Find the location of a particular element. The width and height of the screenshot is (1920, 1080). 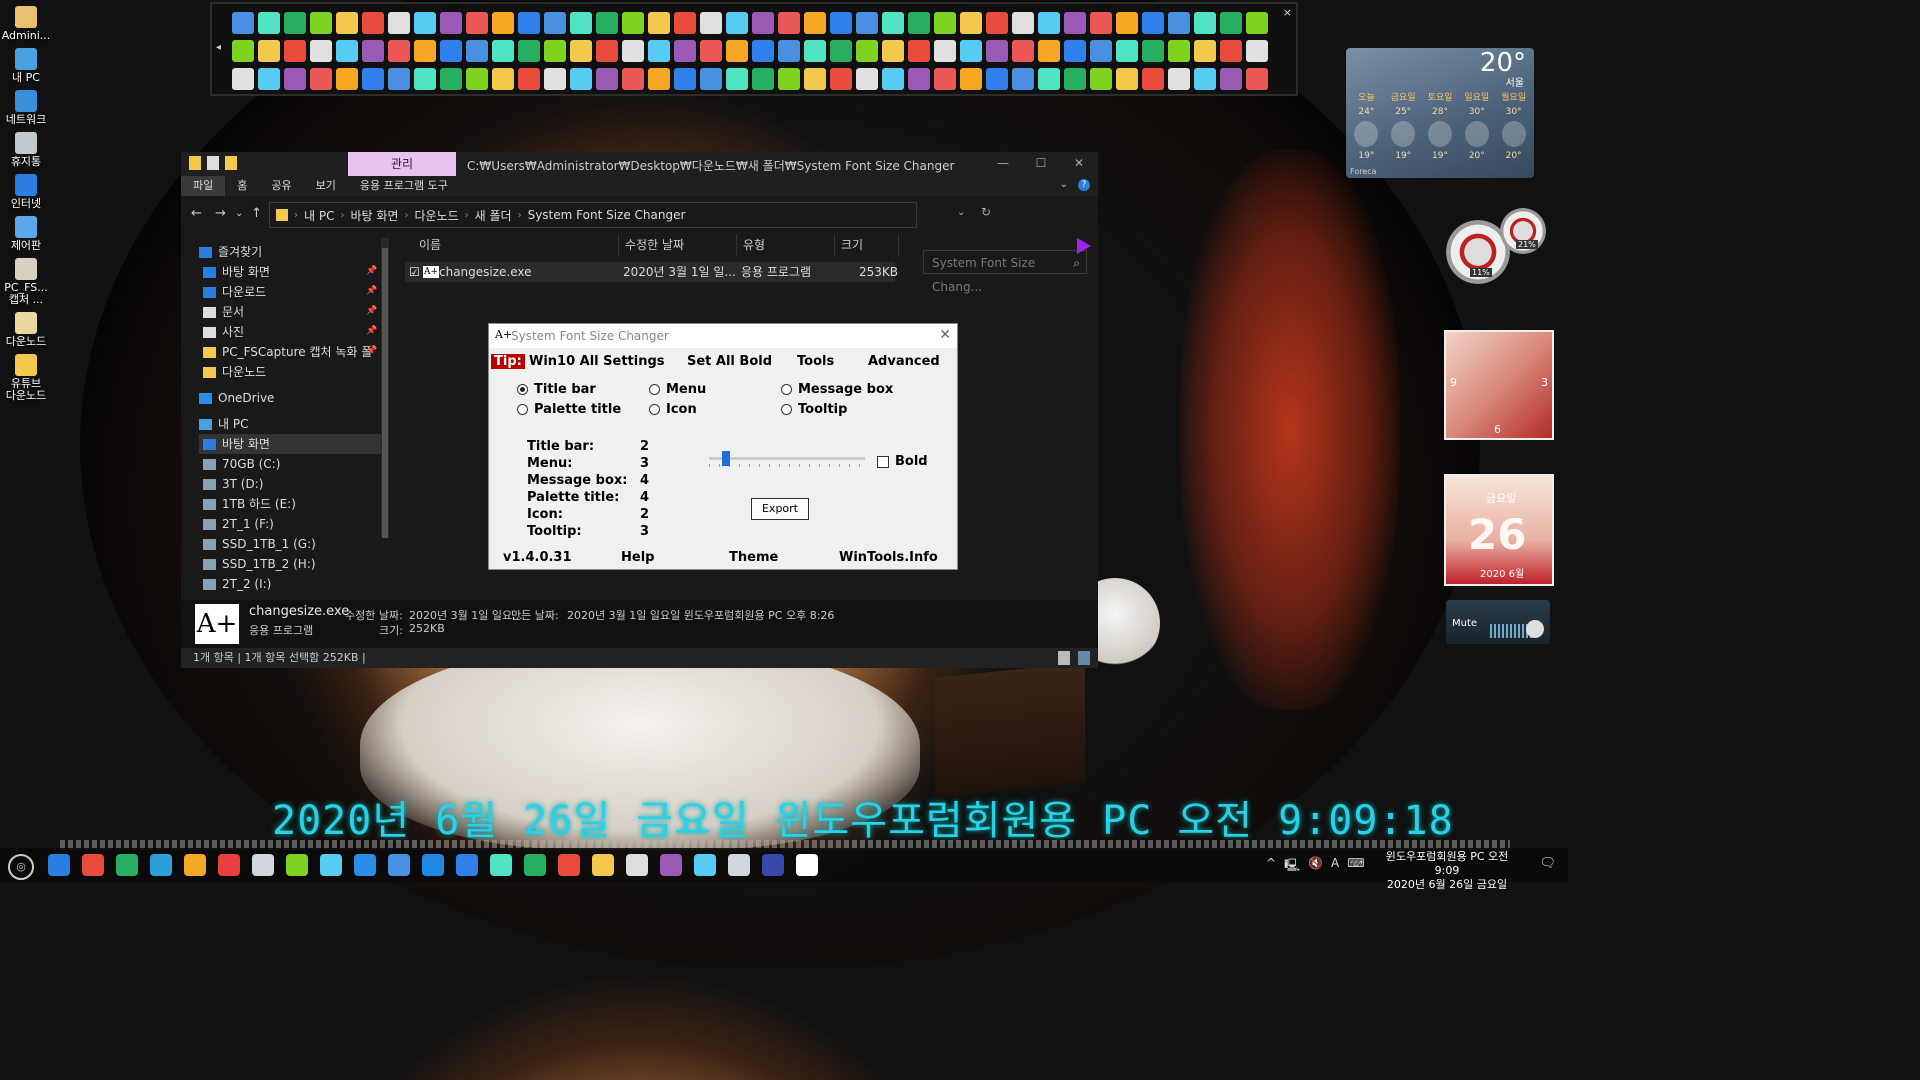

sidebar-item: PC_FSCapture 캡처 녹화 폴 is located at coordinates (287, 352).